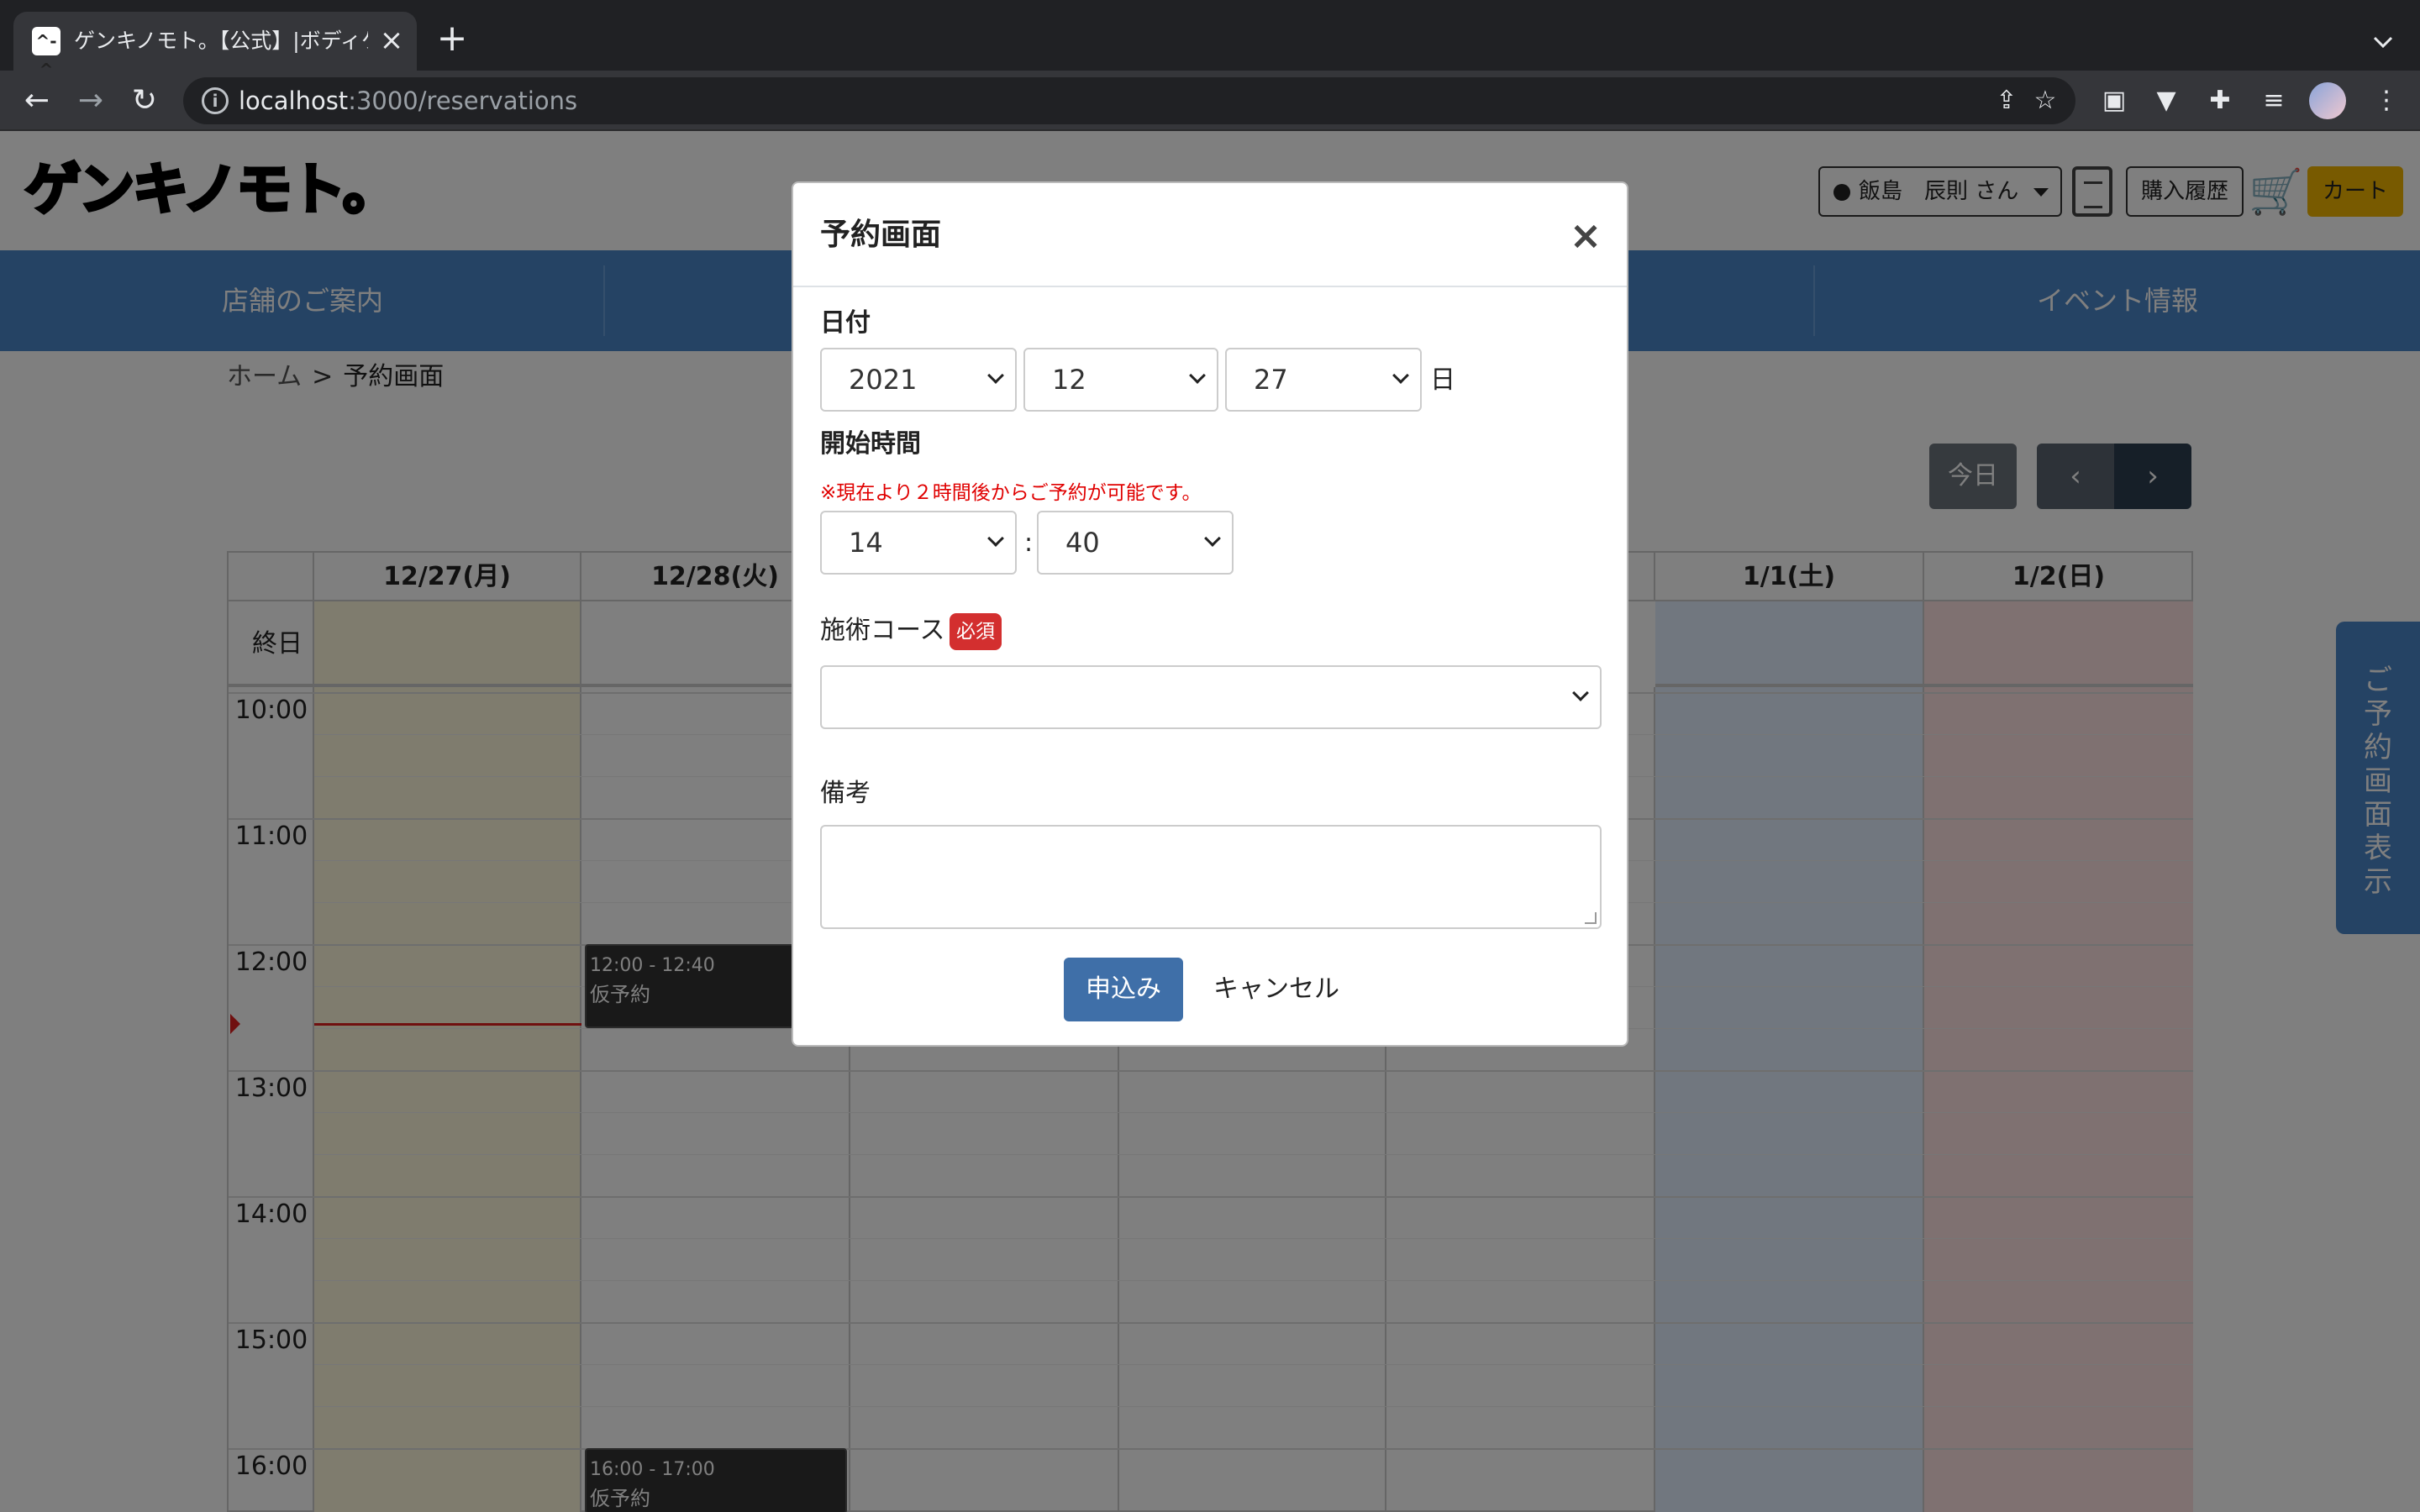 Image resolution: width=2420 pixels, height=1512 pixels. I want to click on course-select, so click(1211, 697).